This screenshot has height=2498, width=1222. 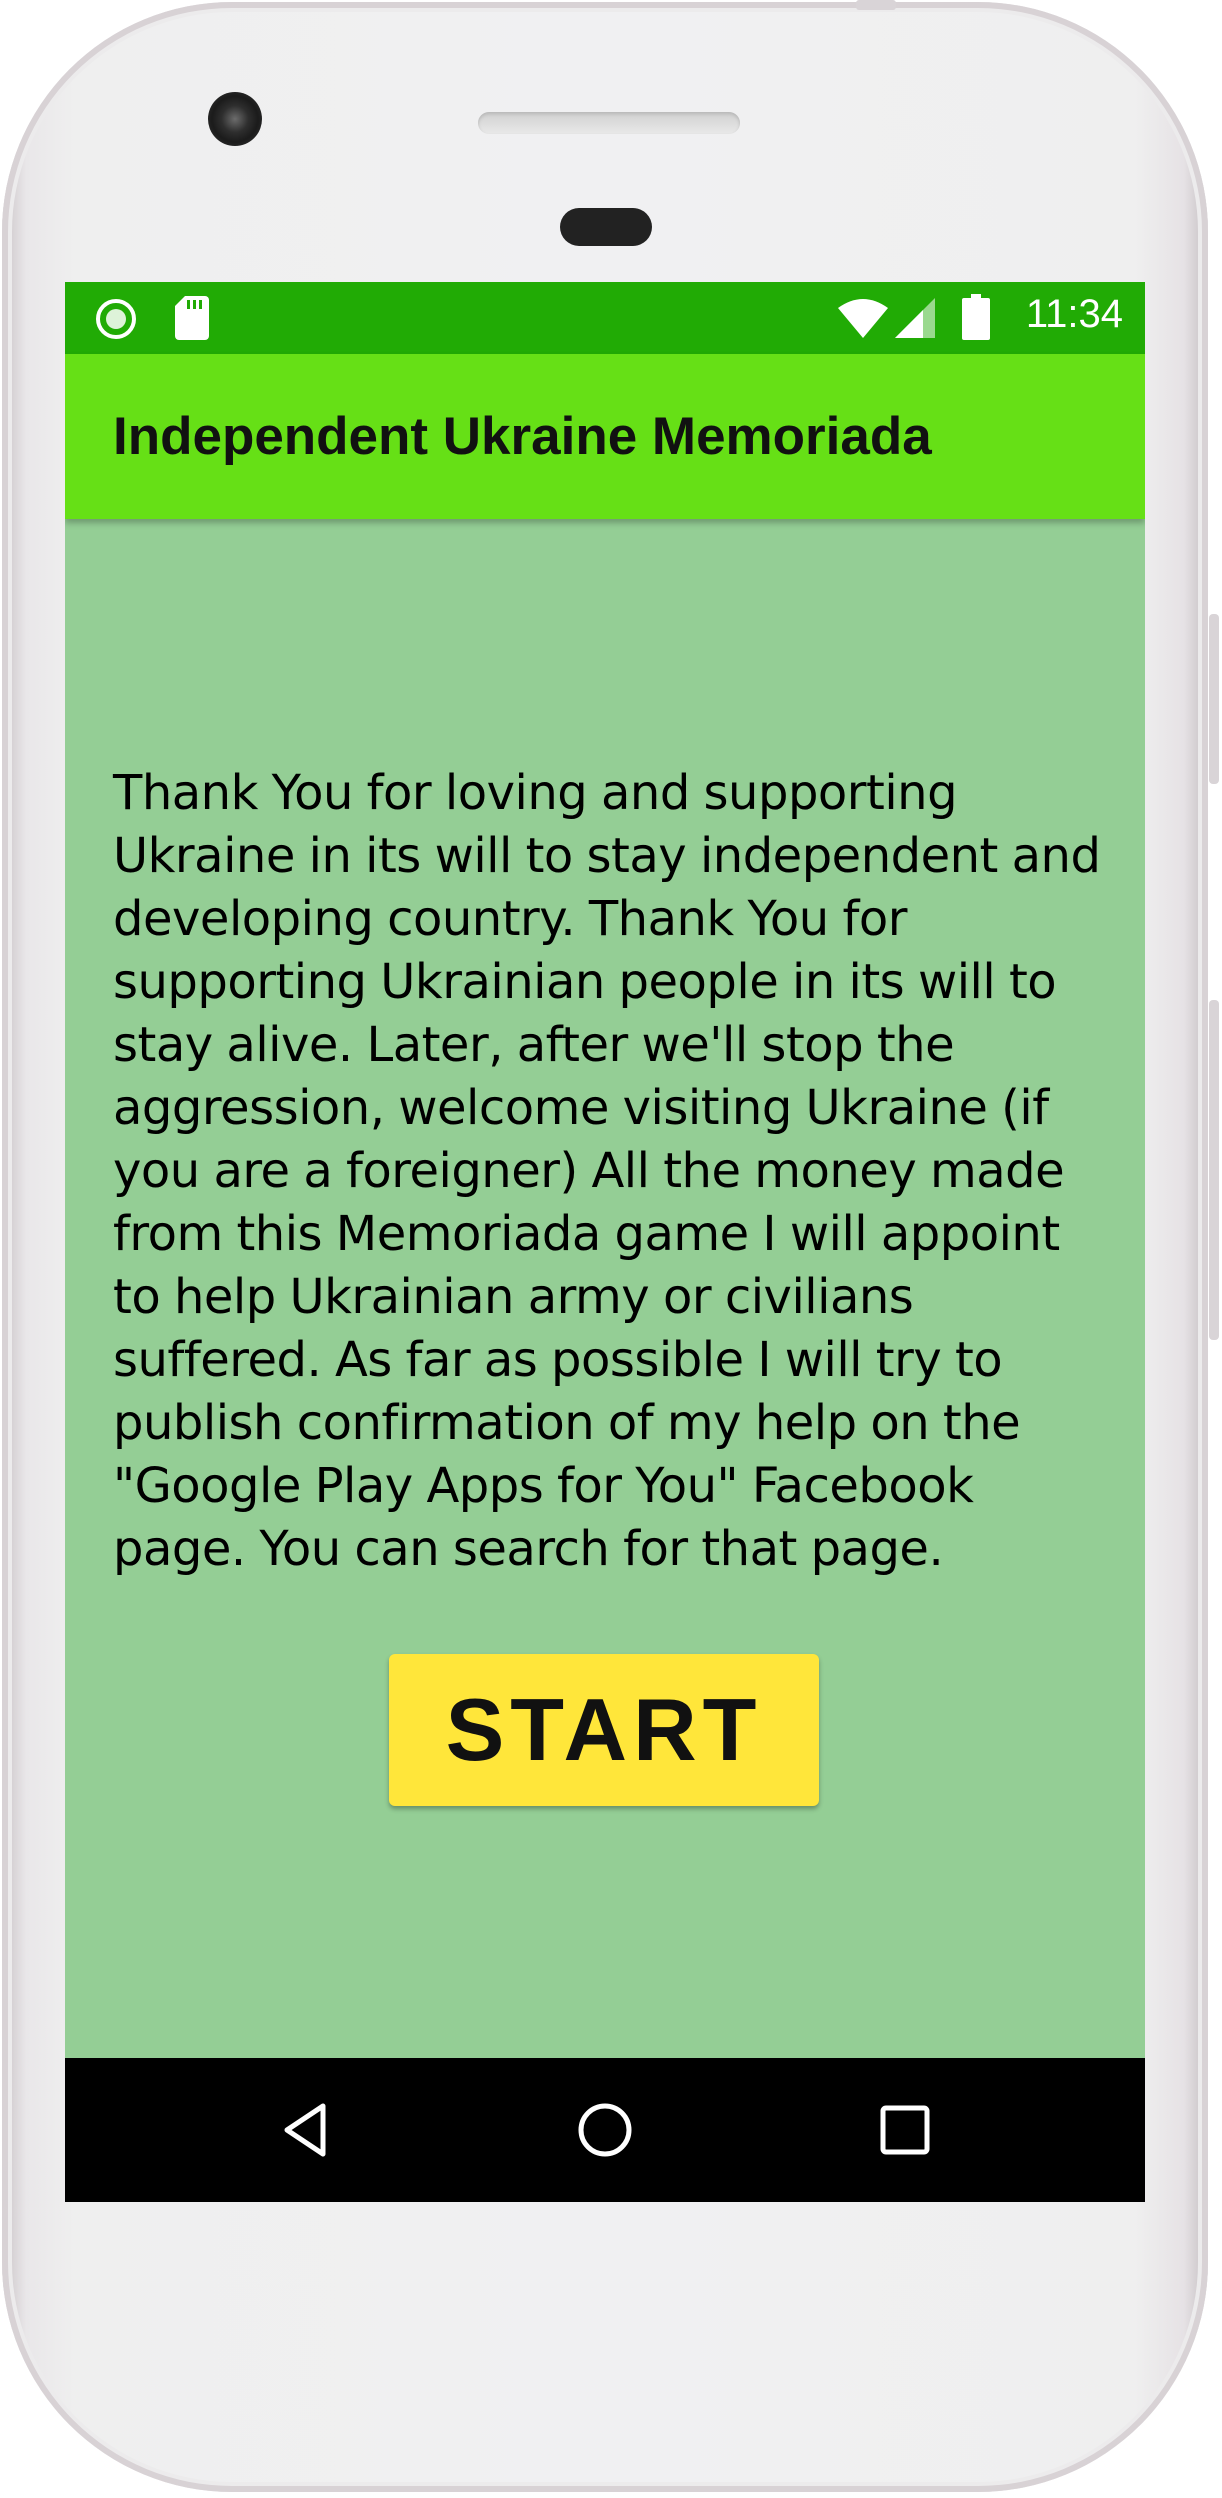 What do you see at coordinates (876, 5) in the screenshot?
I see `phone-top-edge-button` at bounding box center [876, 5].